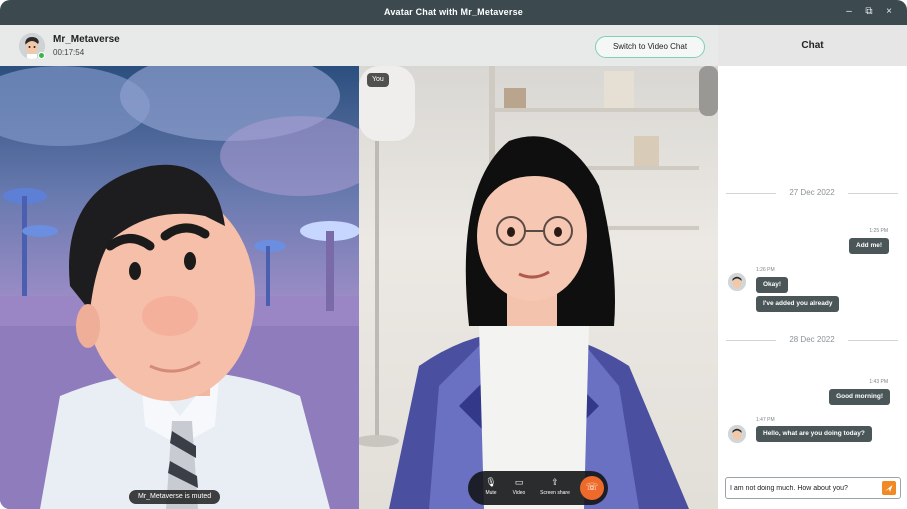 The width and height of the screenshot is (907, 509). What do you see at coordinates (812, 45) in the screenshot?
I see `chat-title: Chat` at bounding box center [812, 45].